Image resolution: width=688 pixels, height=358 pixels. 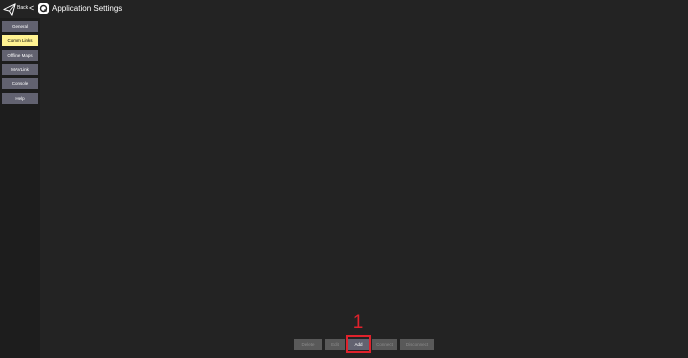 What do you see at coordinates (384, 344) in the screenshot?
I see `connect-button: Connect` at bounding box center [384, 344].